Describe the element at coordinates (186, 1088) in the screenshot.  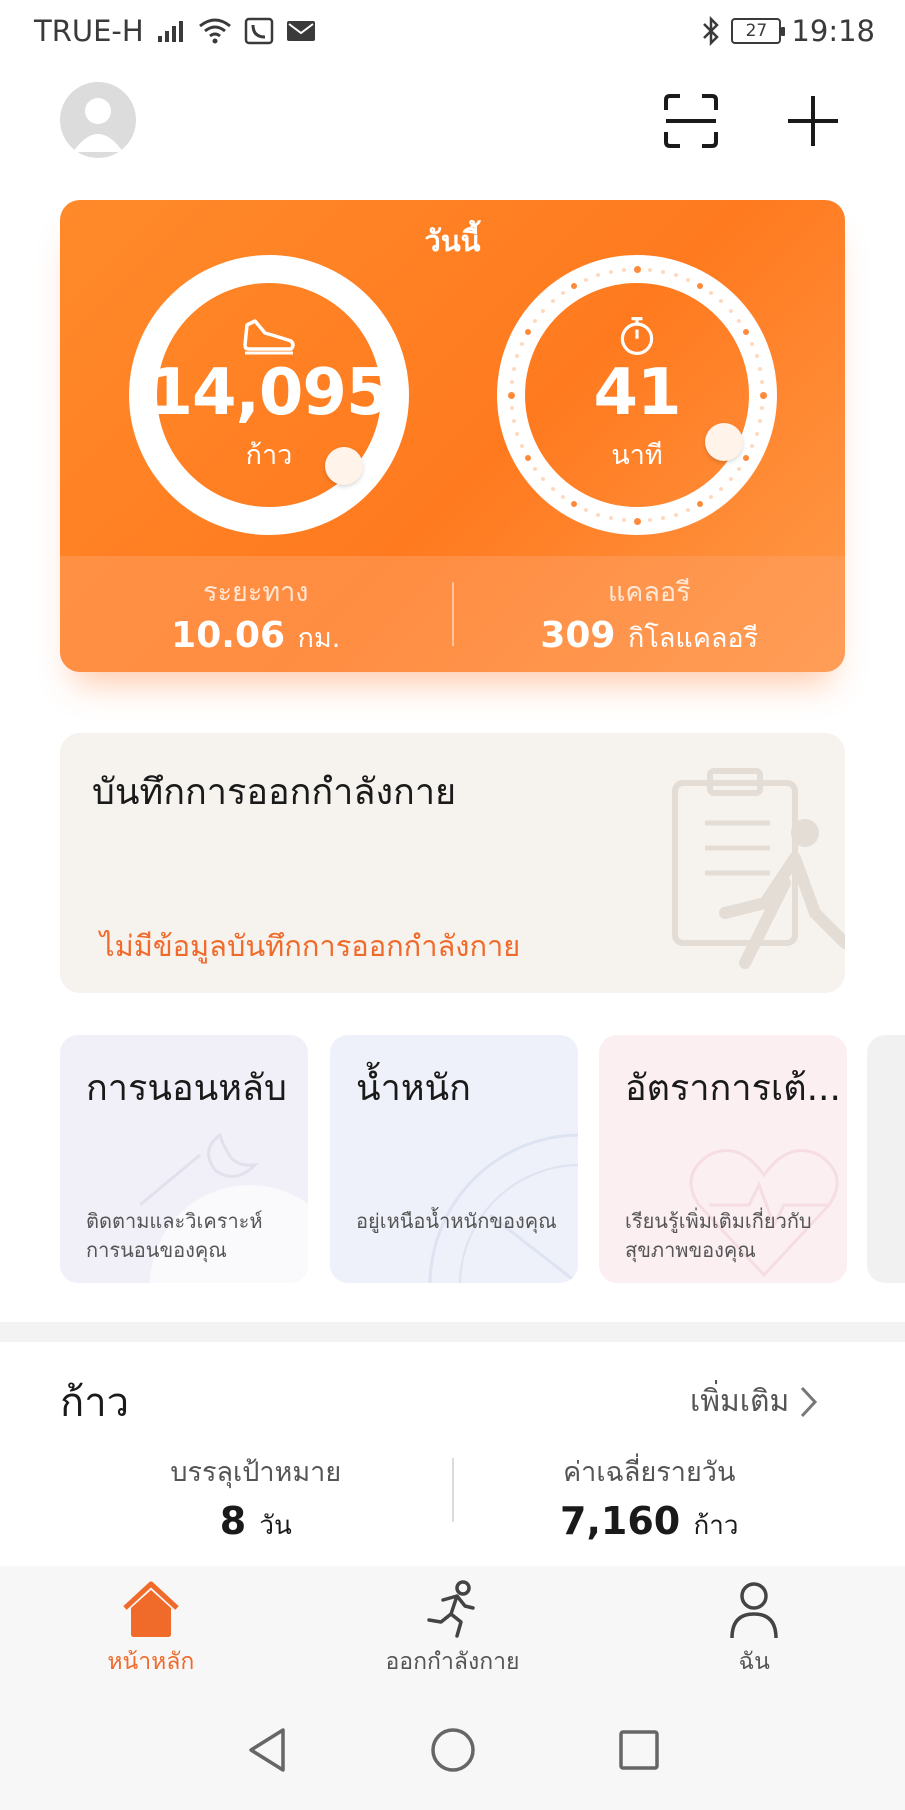
I see `sleep-card-title: การนอนหลับ` at that location.